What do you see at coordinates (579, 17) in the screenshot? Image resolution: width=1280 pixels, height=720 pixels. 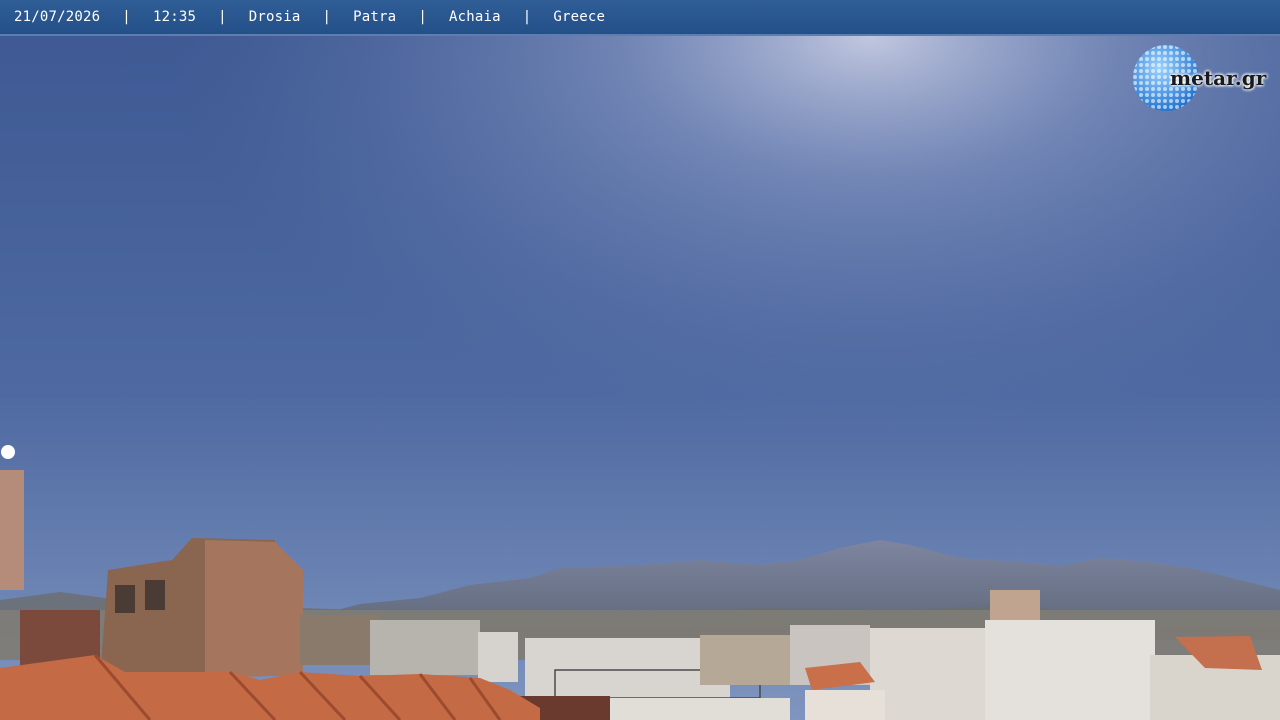 I see `country-text: Greece` at bounding box center [579, 17].